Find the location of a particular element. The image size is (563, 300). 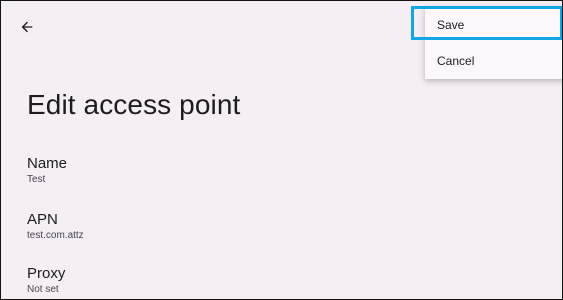

preference-summary: Test is located at coordinates (36, 179).